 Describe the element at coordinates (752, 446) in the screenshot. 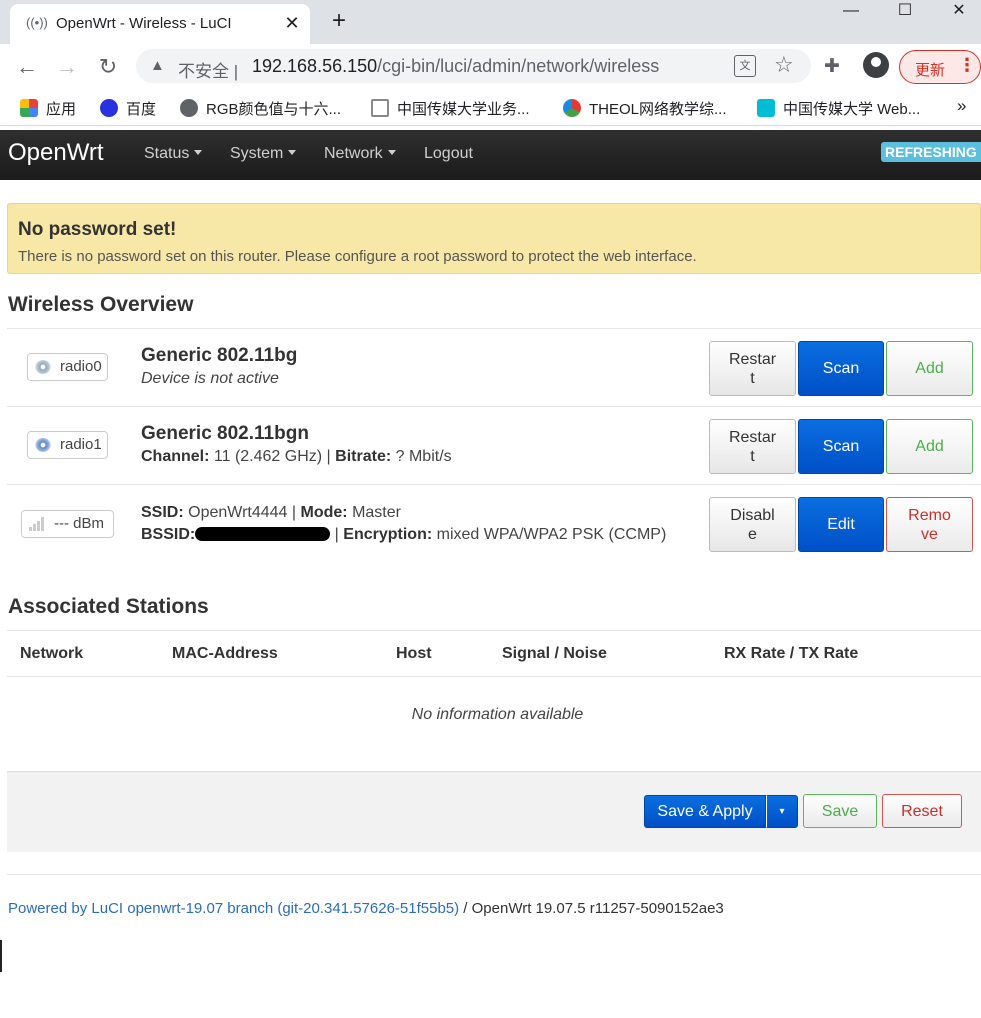

I see `radio1-restart-button: Restar t` at that location.